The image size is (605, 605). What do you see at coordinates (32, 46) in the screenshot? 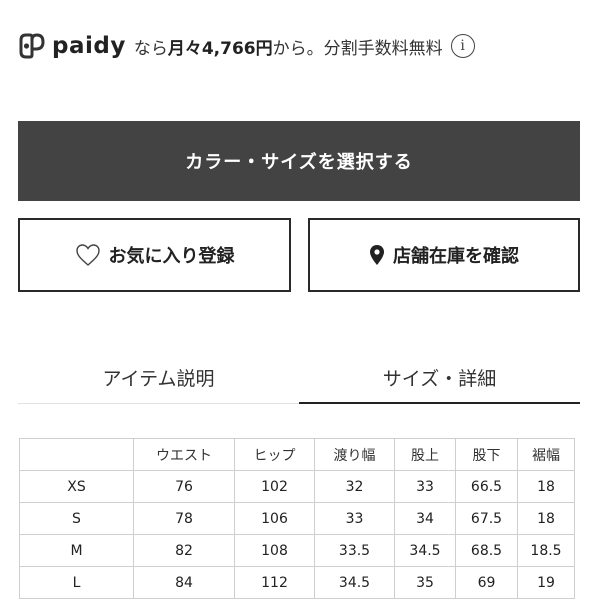
I see `paidy-logo-icon` at bounding box center [32, 46].